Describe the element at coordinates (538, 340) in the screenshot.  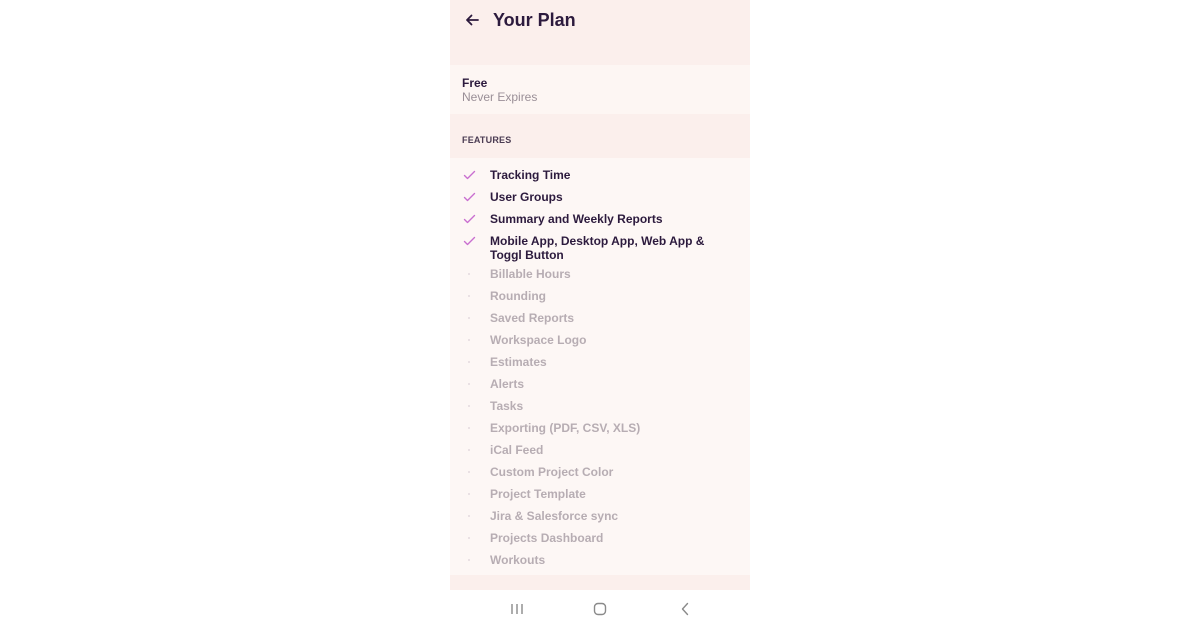
I see `feature-label: Workspace Logo` at that location.